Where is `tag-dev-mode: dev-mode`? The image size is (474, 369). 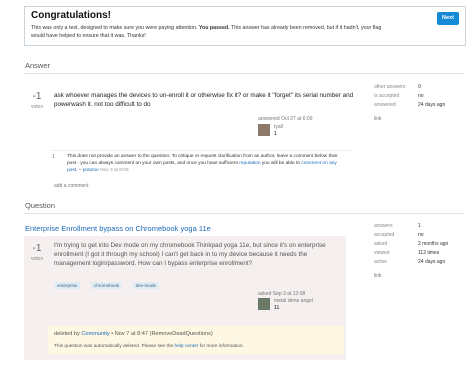
tag-dev-mode: dev-mode is located at coordinates (146, 285).